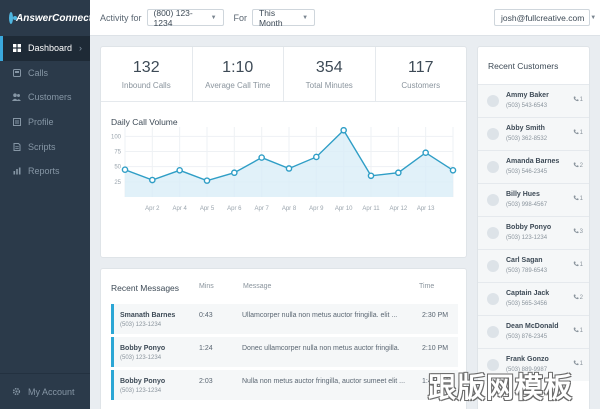 This screenshot has height=409, width=600. I want to click on users-icon, so click(16, 97).